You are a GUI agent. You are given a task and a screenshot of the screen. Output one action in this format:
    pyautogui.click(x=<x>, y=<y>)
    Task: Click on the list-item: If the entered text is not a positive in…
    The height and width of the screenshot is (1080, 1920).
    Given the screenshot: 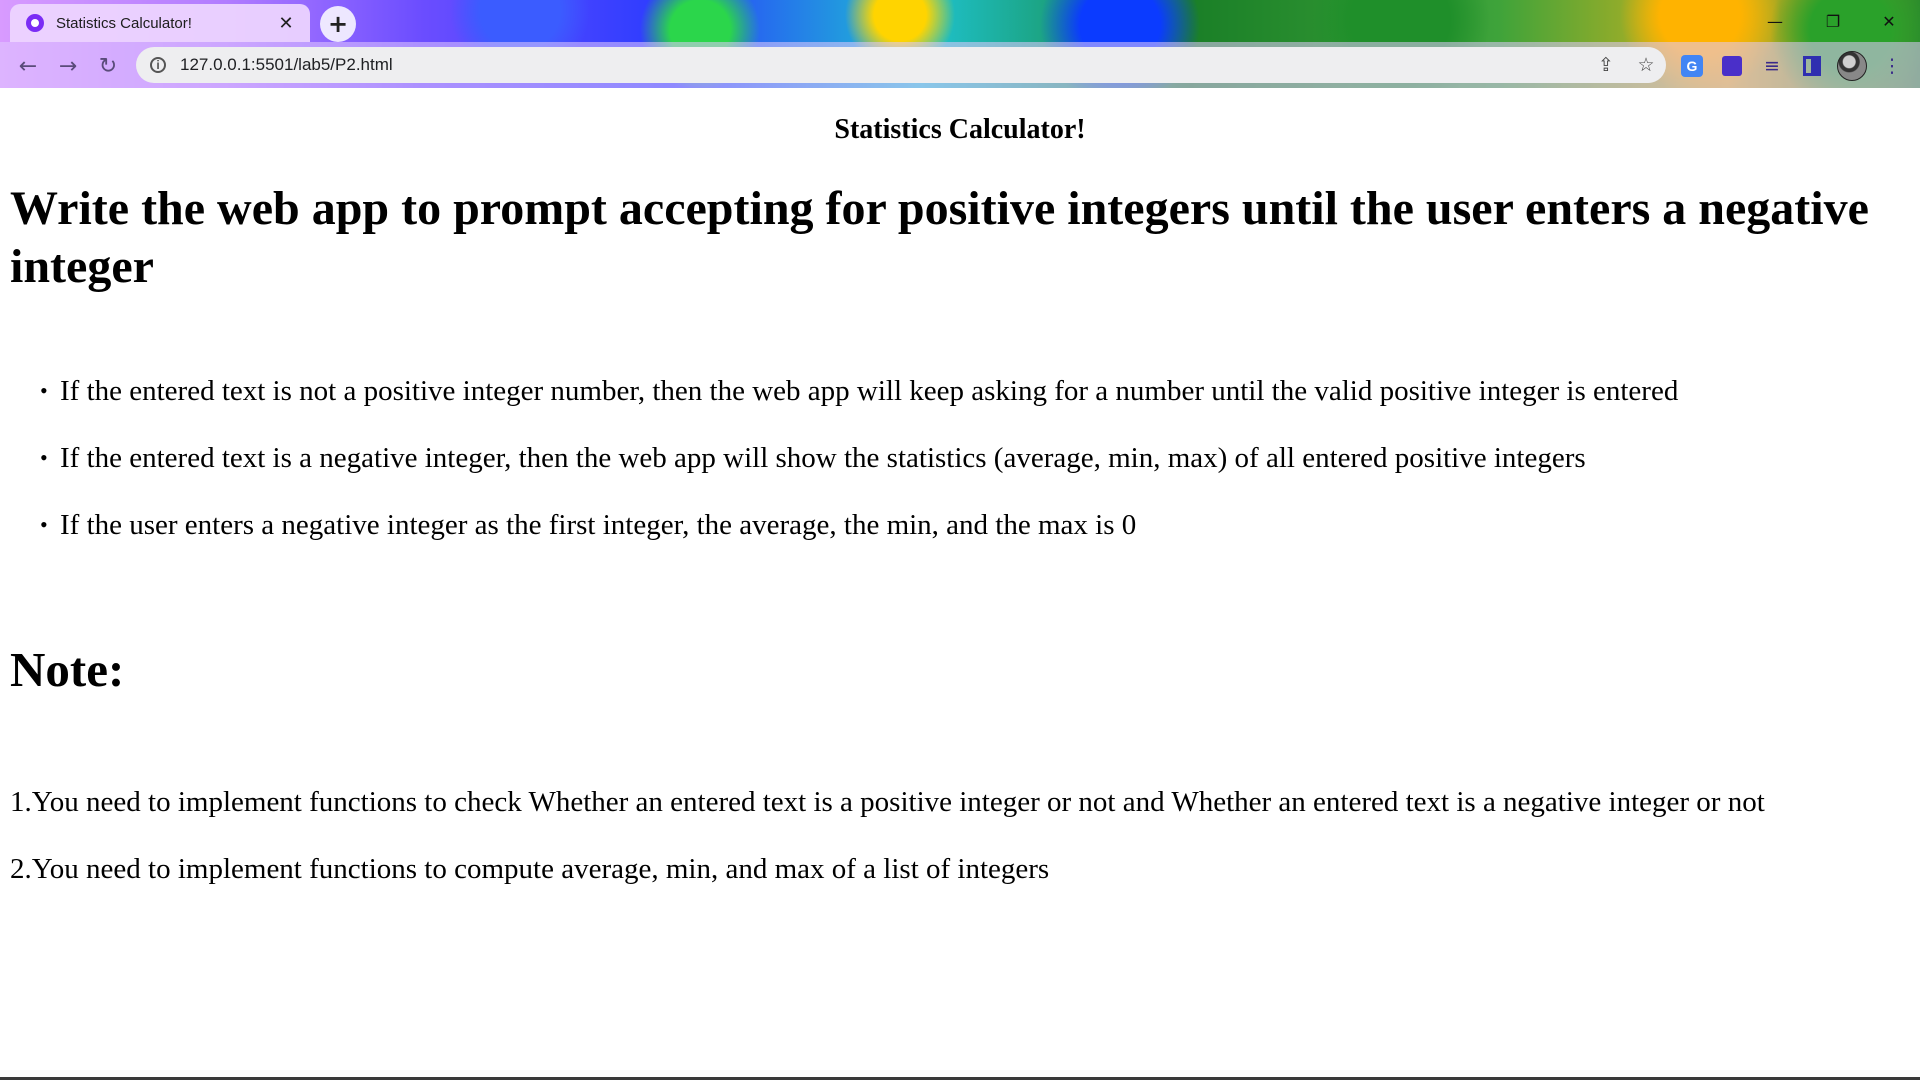 What is the action you would take?
    pyautogui.click(x=980, y=391)
    